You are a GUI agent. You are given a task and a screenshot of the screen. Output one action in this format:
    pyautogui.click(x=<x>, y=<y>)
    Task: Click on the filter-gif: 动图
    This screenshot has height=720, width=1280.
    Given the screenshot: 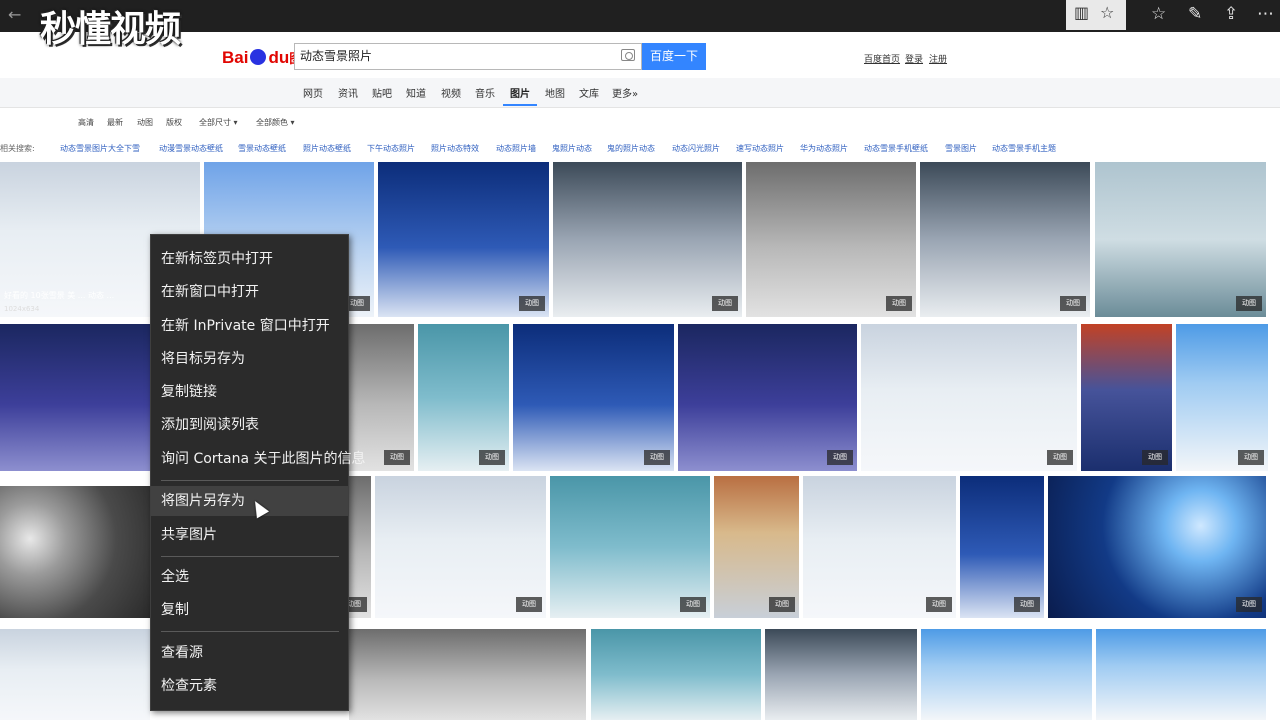 What is the action you would take?
    pyautogui.click(x=145, y=122)
    